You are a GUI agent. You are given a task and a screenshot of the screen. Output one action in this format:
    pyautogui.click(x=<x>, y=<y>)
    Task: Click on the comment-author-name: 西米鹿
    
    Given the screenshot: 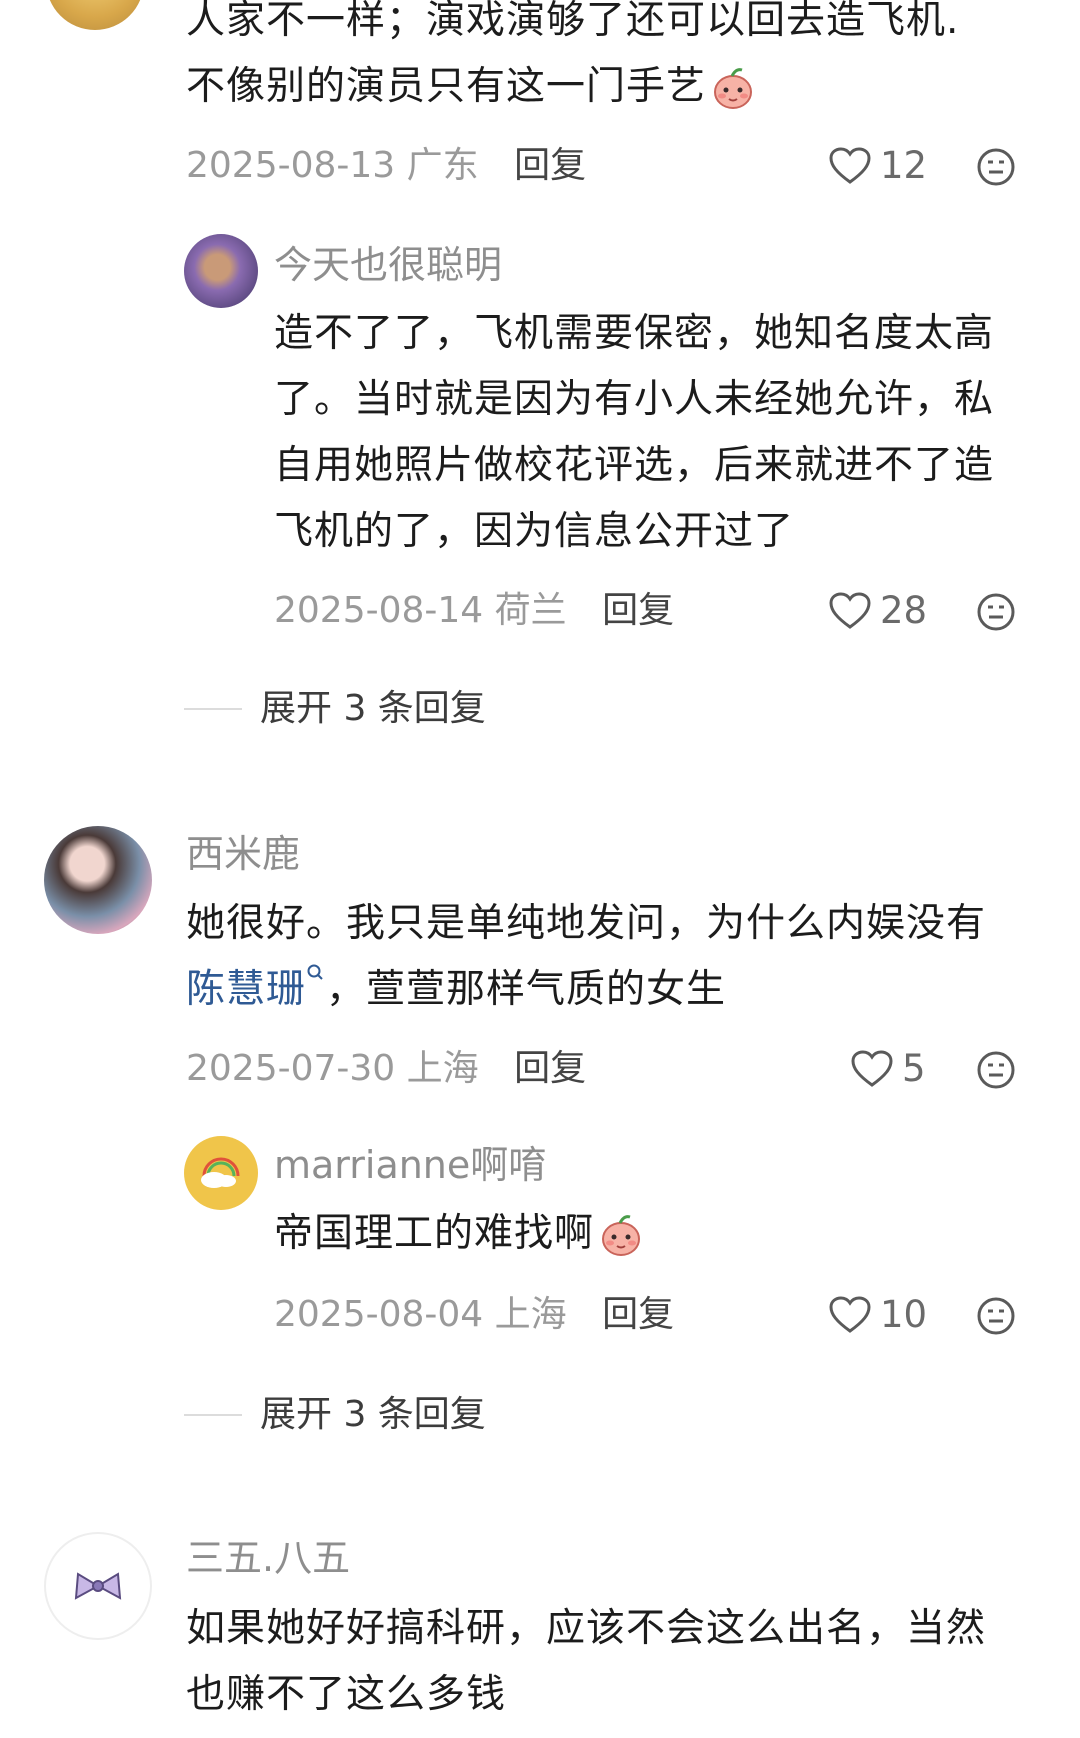 What is the action you would take?
    pyautogui.click(x=243, y=854)
    